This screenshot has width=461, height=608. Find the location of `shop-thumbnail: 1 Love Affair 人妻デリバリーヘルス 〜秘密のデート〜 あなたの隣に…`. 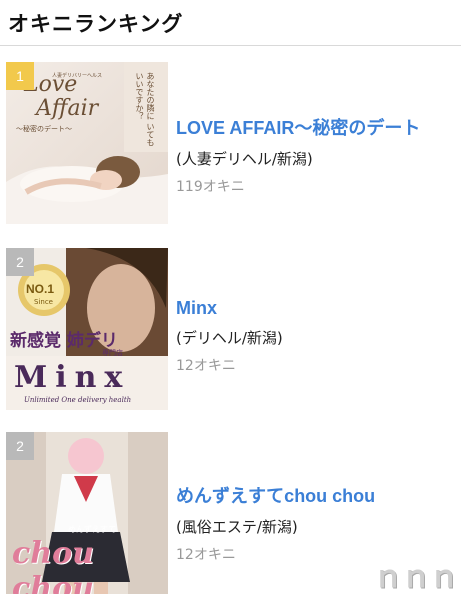

shop-thumbnail: 1 Love Affair 人妻デリバリーヘルス 〜秘密のデート〜 あなたの隣に… is located at coordinates (87, 143).